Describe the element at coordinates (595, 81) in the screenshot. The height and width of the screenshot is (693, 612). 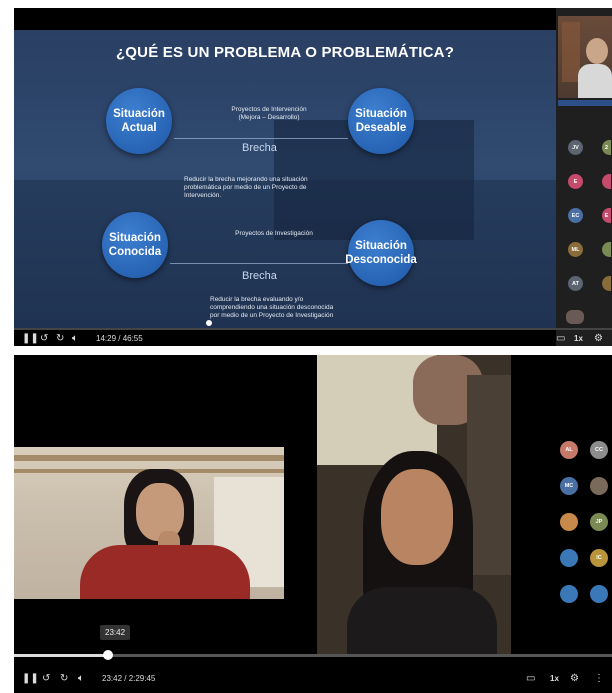
I see `speaker-shirt` at that location.